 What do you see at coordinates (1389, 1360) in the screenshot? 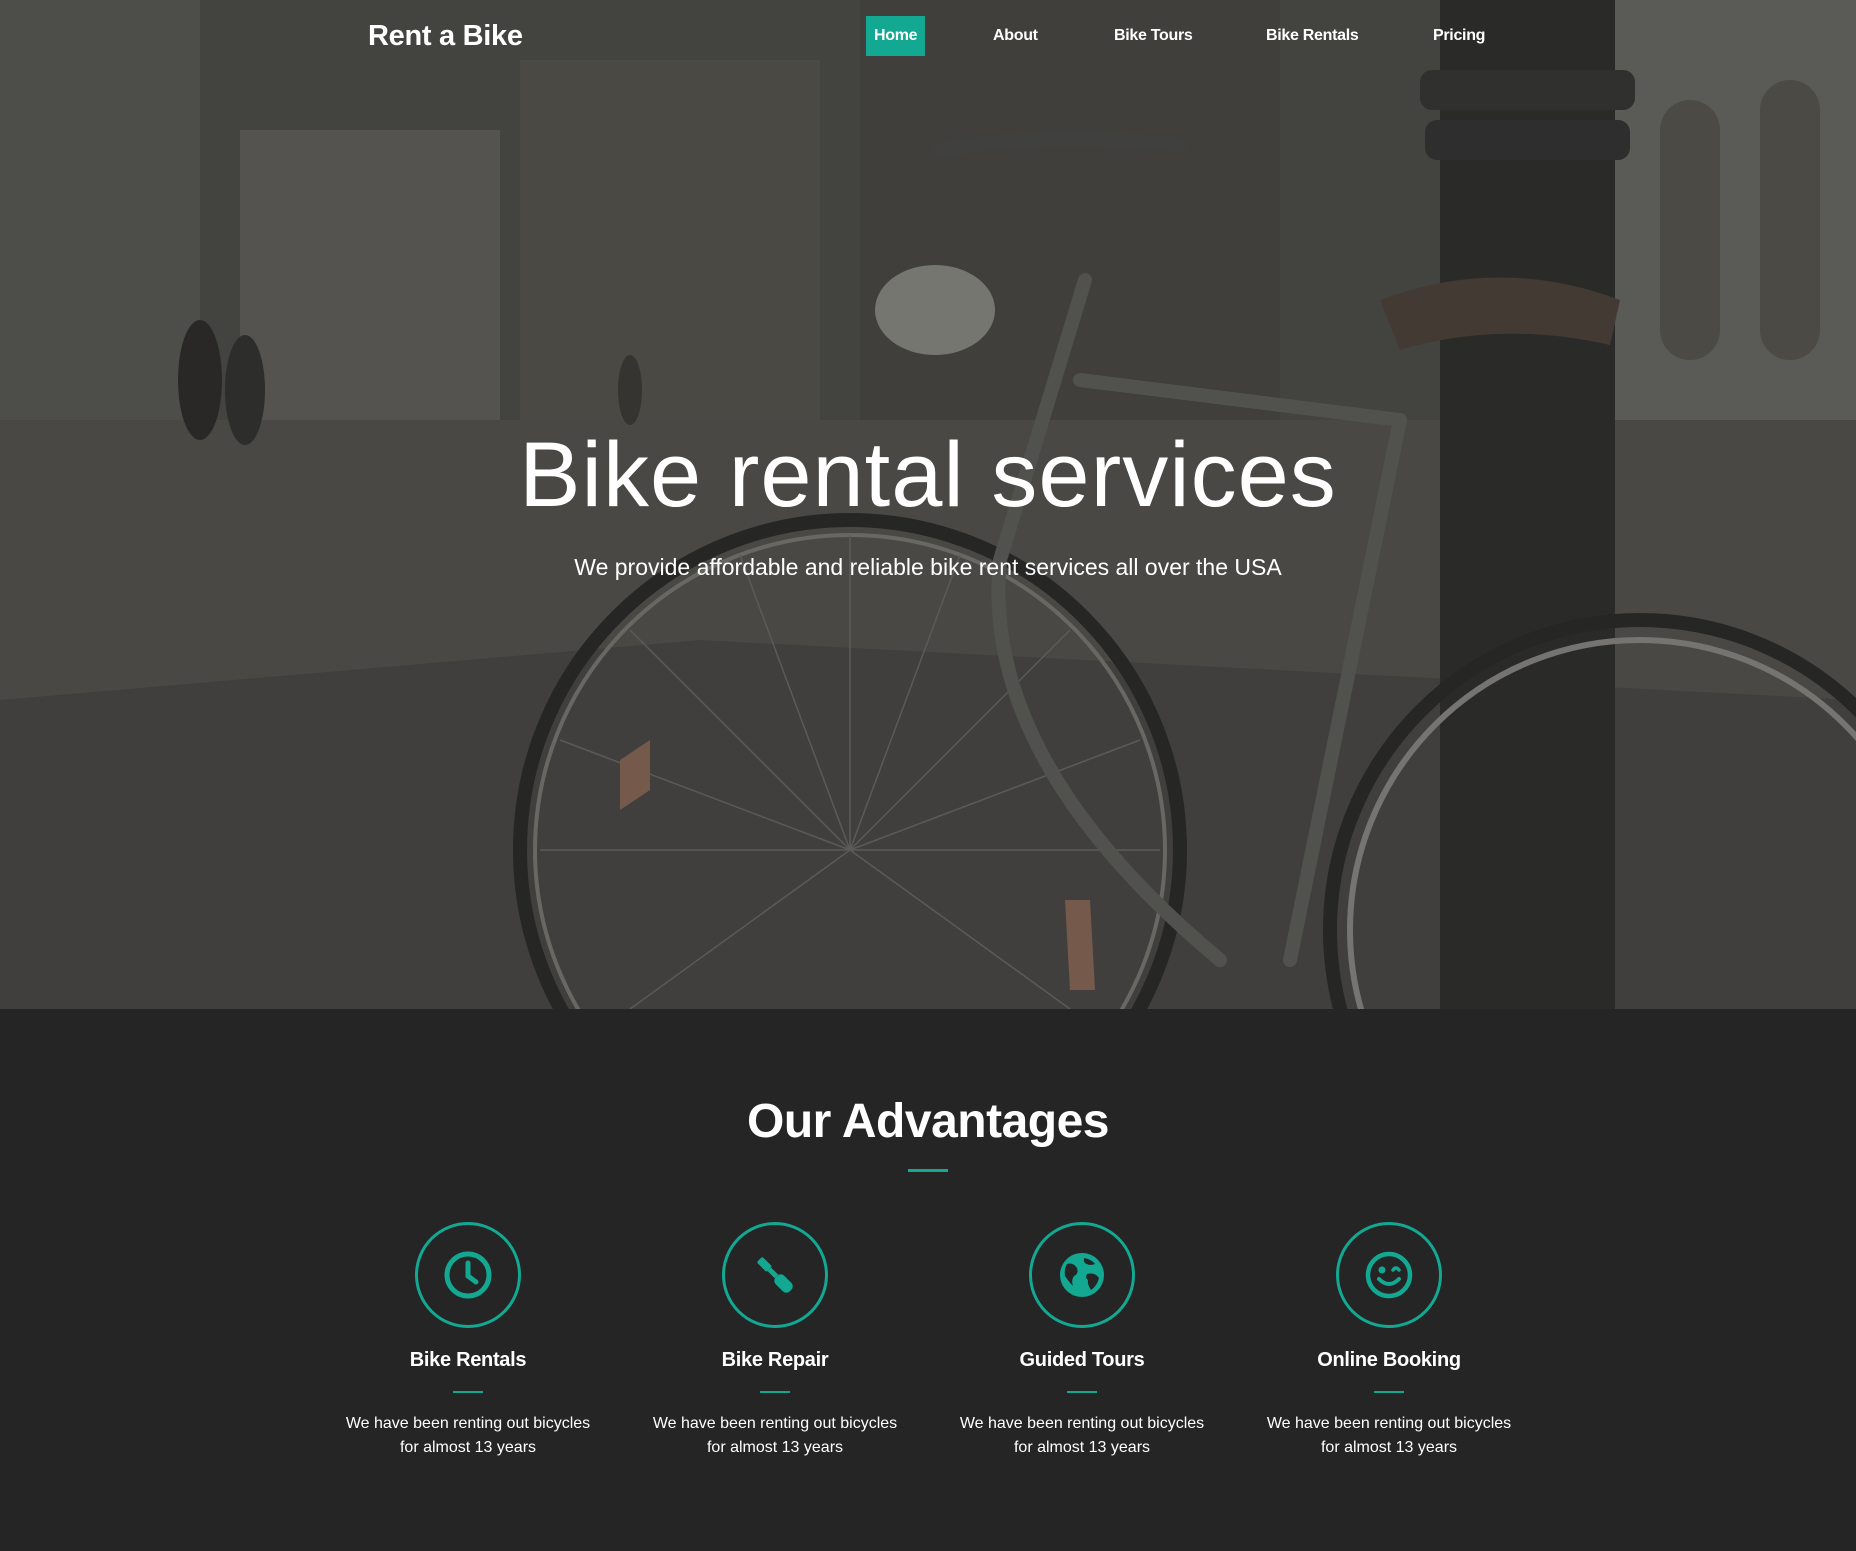
I see `card-title: Online Booking` at bounding box center [1389, 1360].